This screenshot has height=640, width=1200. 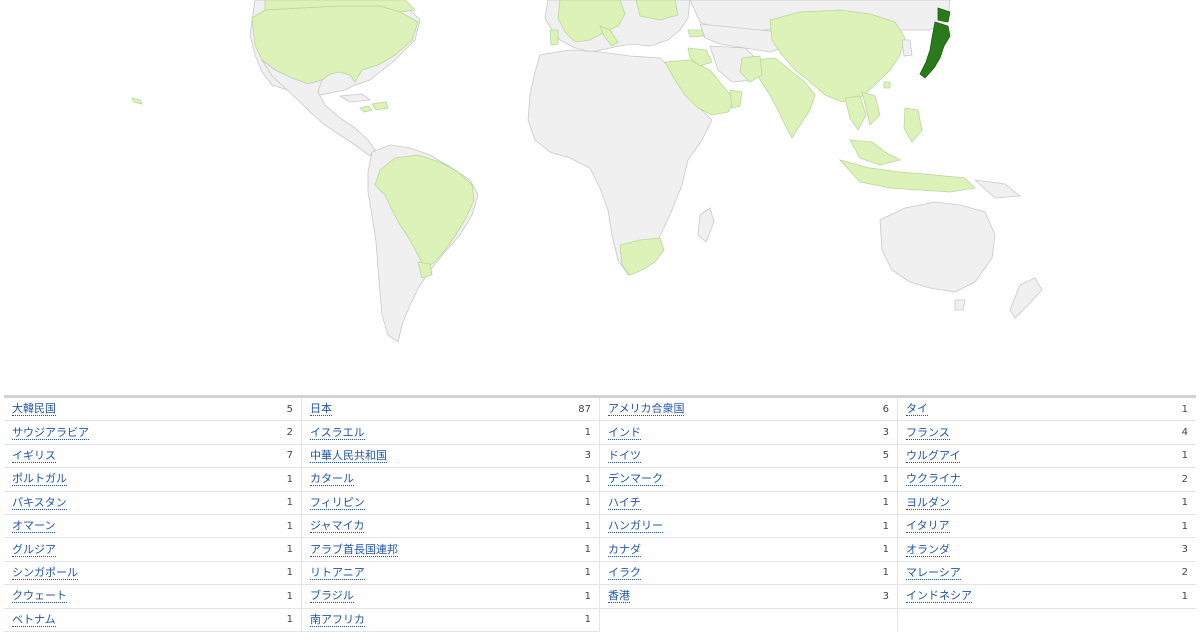 What do you see at coordinates (451, 526) in the screenshot?
I see `table-cell: ジャマイカ 1` at bounding box center [451, 526].